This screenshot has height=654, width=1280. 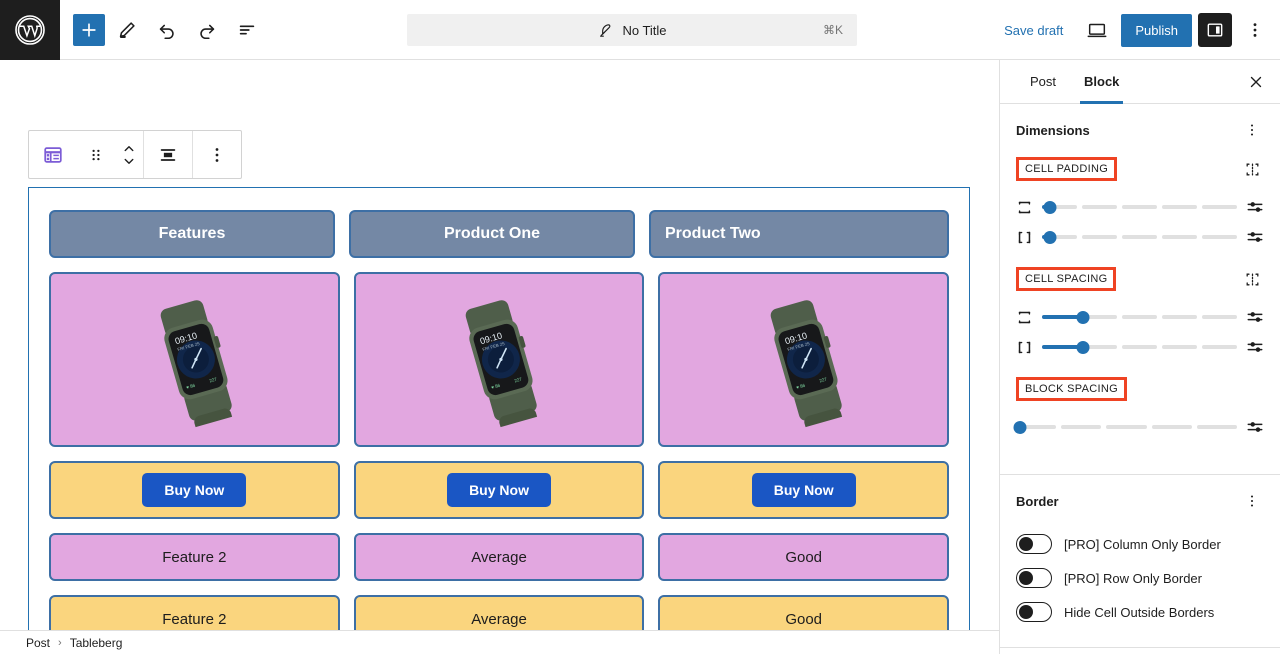 What do you see at coordinates (1140, 389) in the screenshot?
I see `block-spacing-header: BLOCK SPACING` at bounding box center [1140, 389].